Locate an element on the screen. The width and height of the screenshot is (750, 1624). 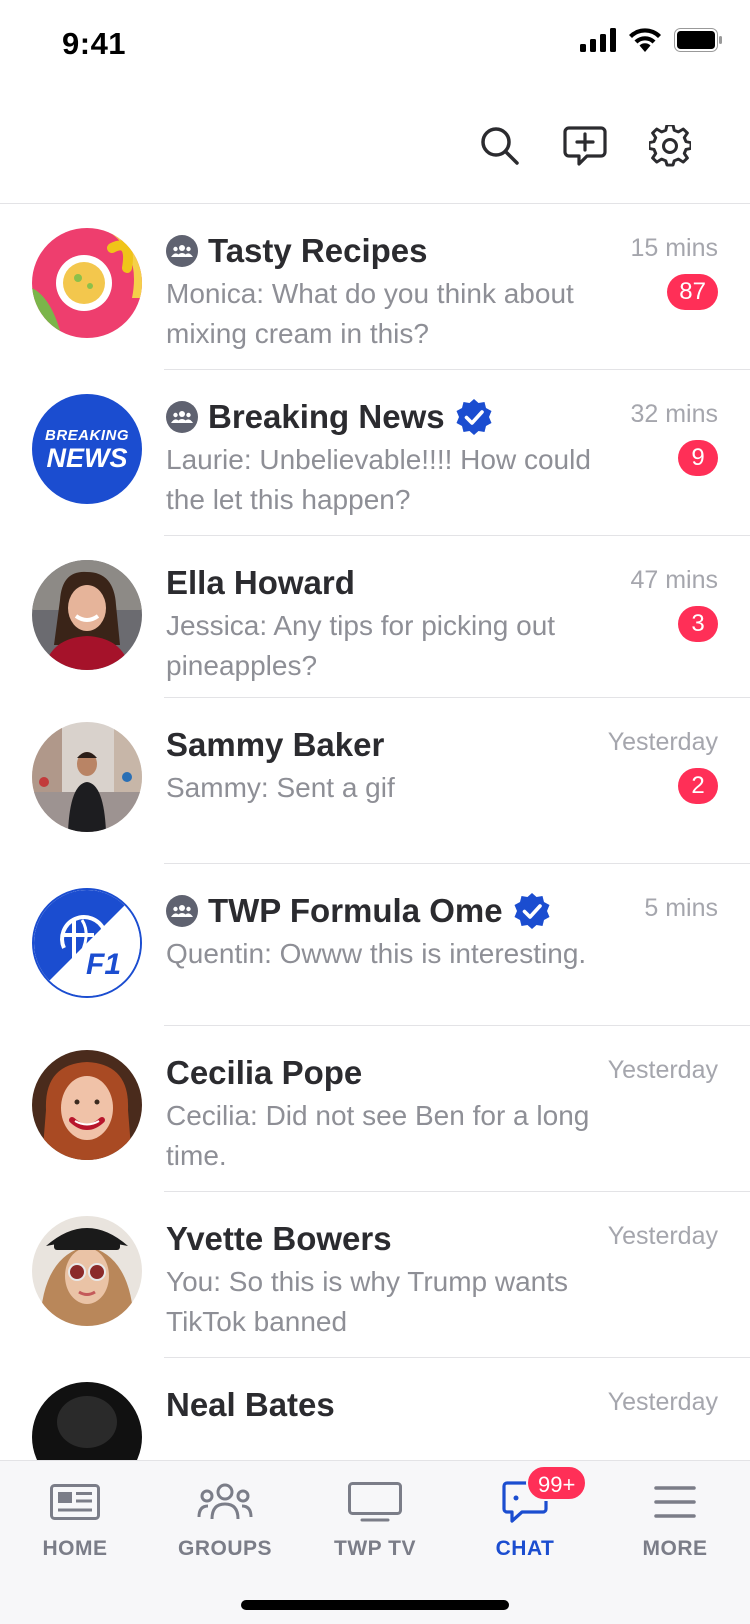
chat-name: Cecilia Pope is located at coordinates (264, 1072).